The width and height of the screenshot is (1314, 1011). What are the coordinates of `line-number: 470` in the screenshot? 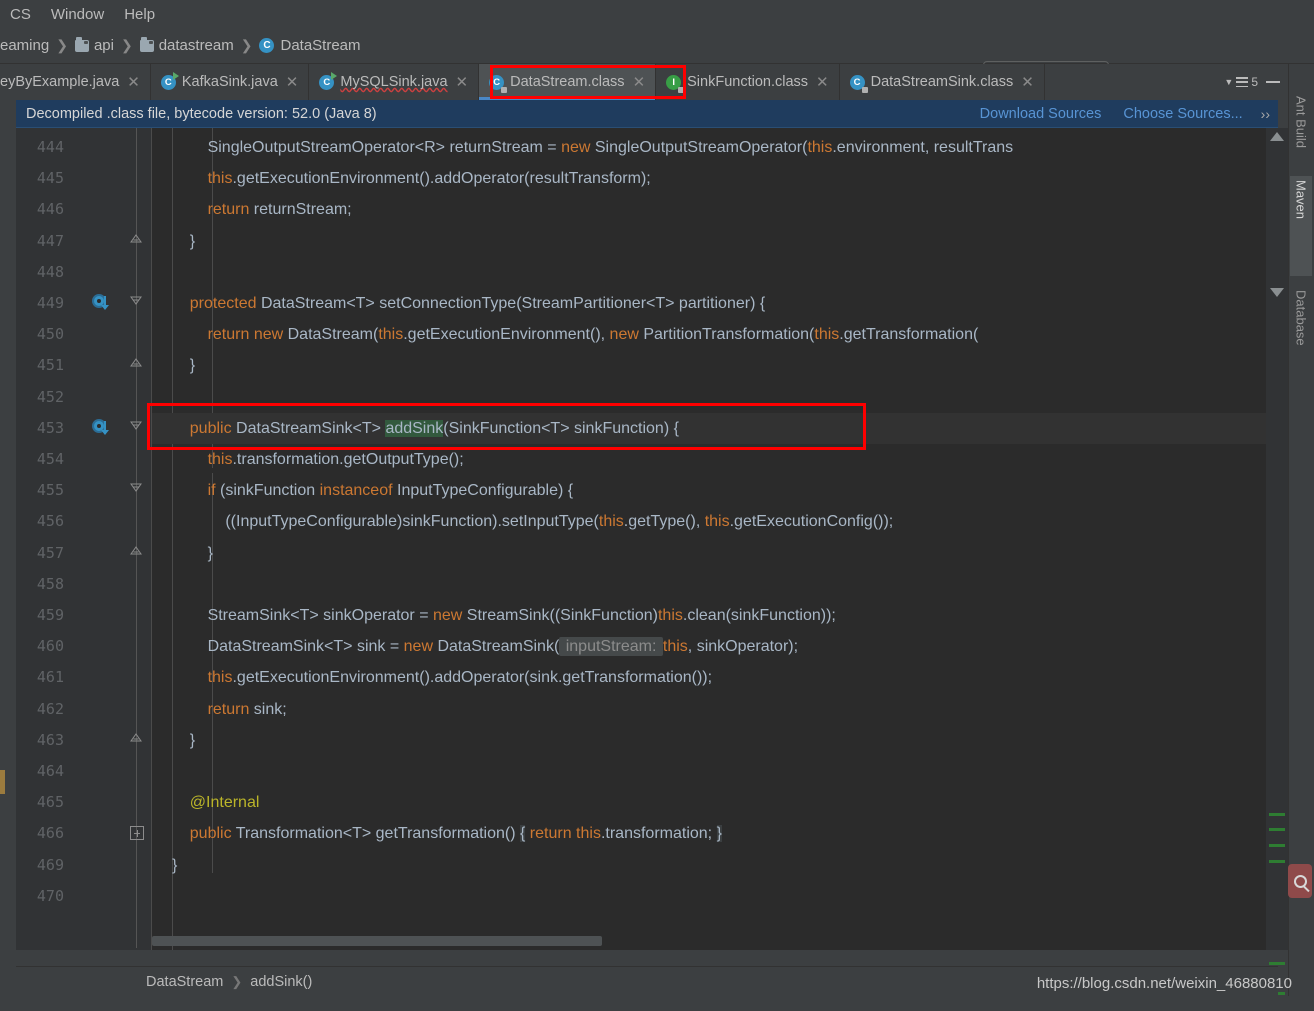 It's located at (50, 895).